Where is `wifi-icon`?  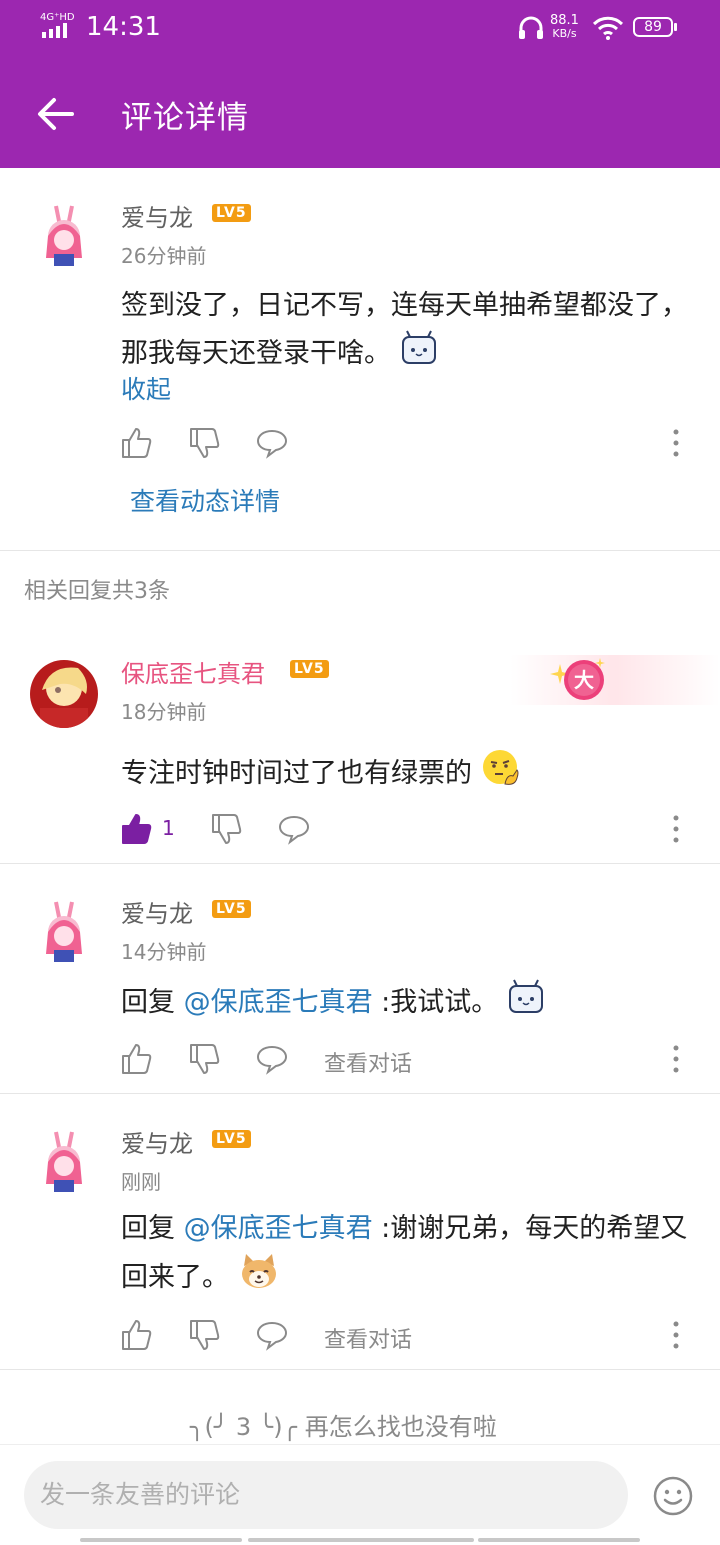 wifi-icon is located at coordinates (608, 30).